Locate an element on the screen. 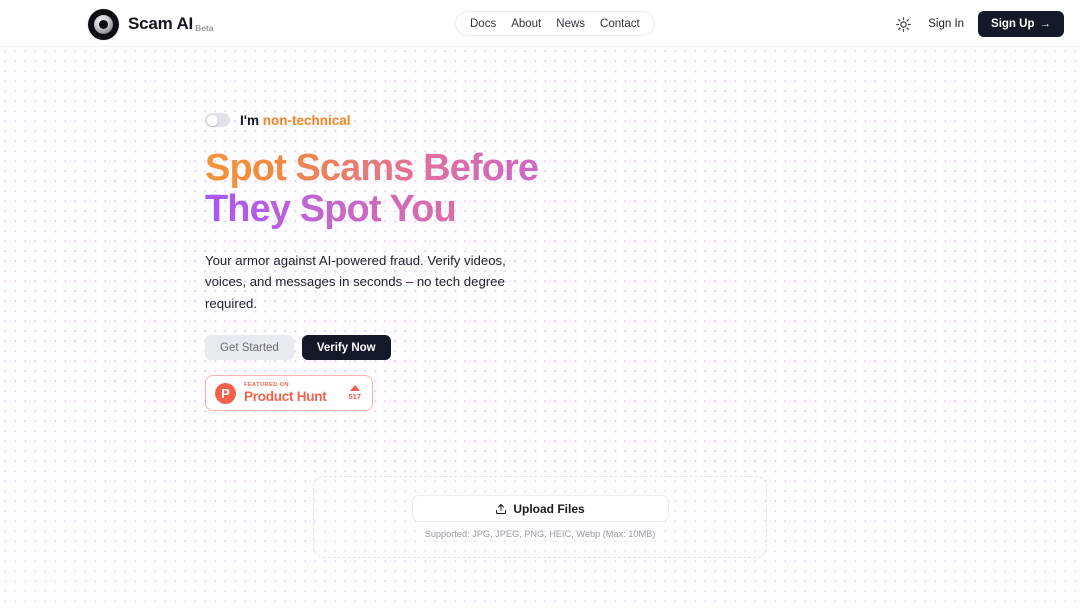 This screenshot has width=1080, height=608. eye-icon is located at coordinates (103, 24).